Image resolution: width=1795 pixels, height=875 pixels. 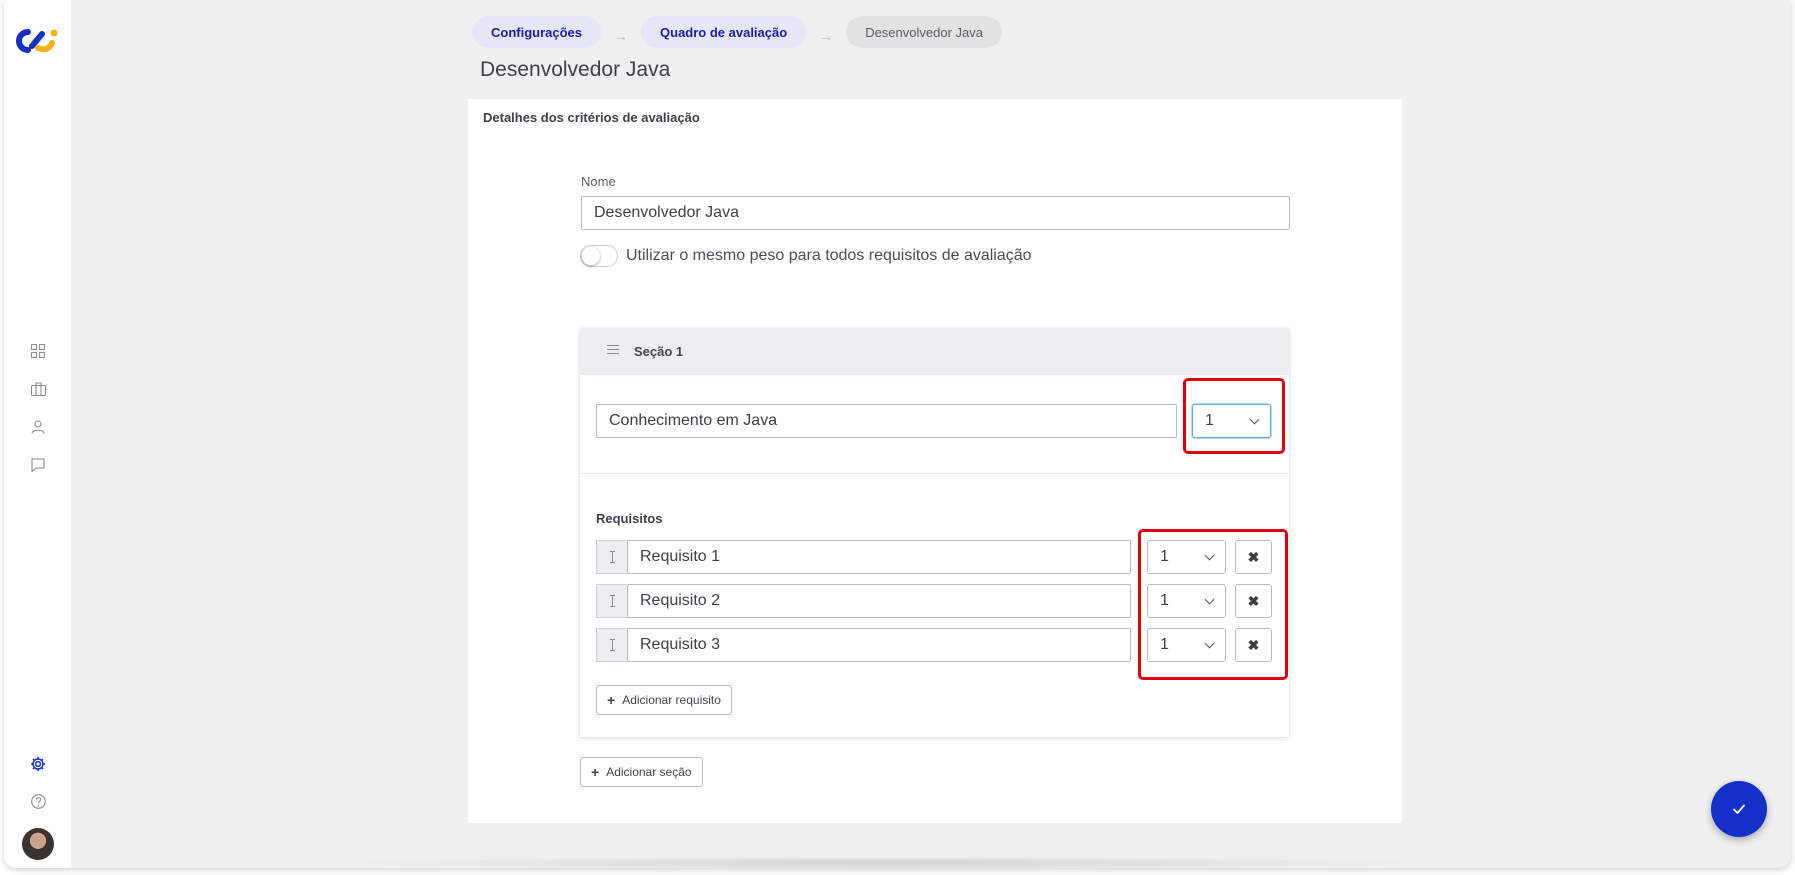 I want to click on same-weight-toggle, so click(x=599, y=256).